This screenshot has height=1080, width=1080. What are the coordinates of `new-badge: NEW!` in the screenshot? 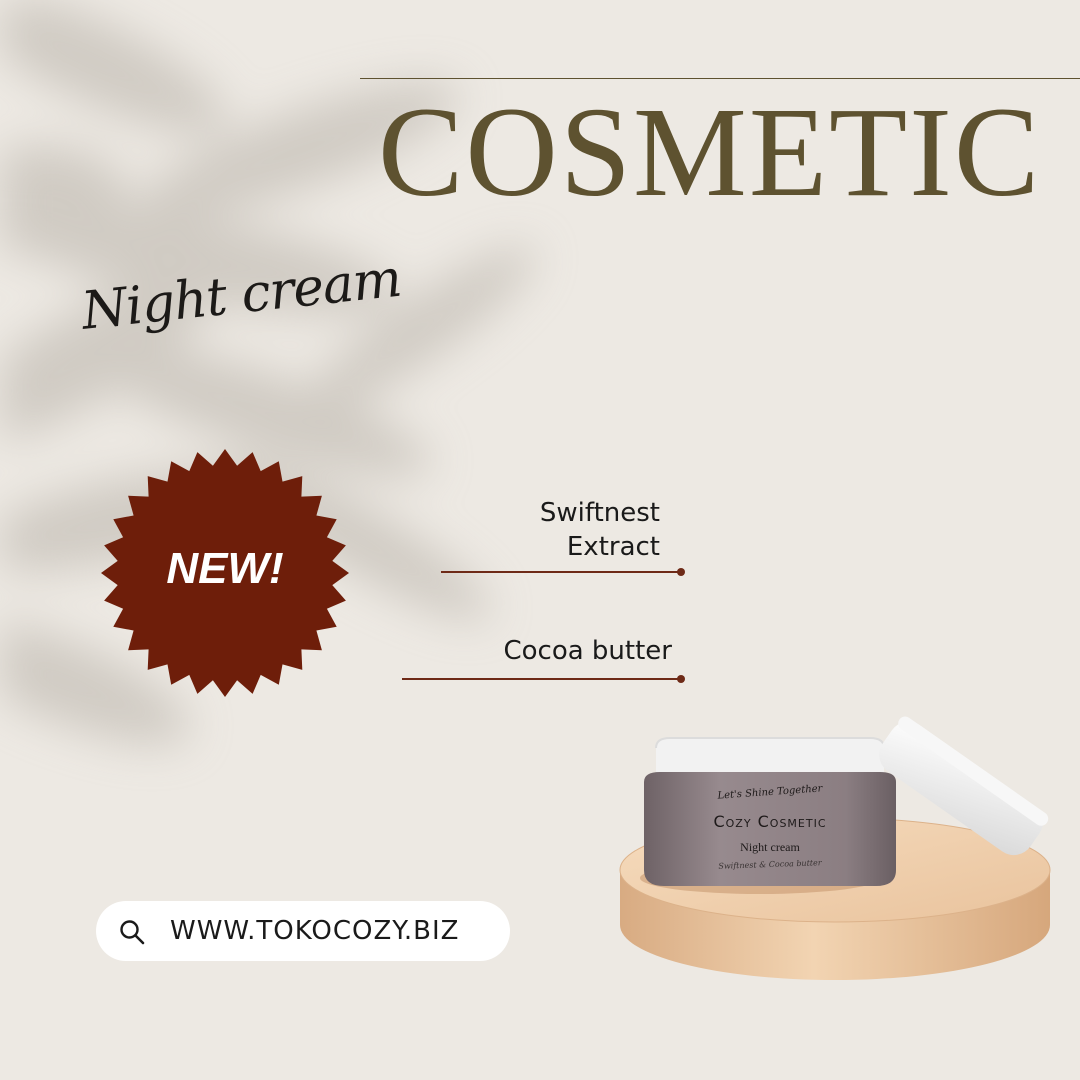 It's located at (225, 573).